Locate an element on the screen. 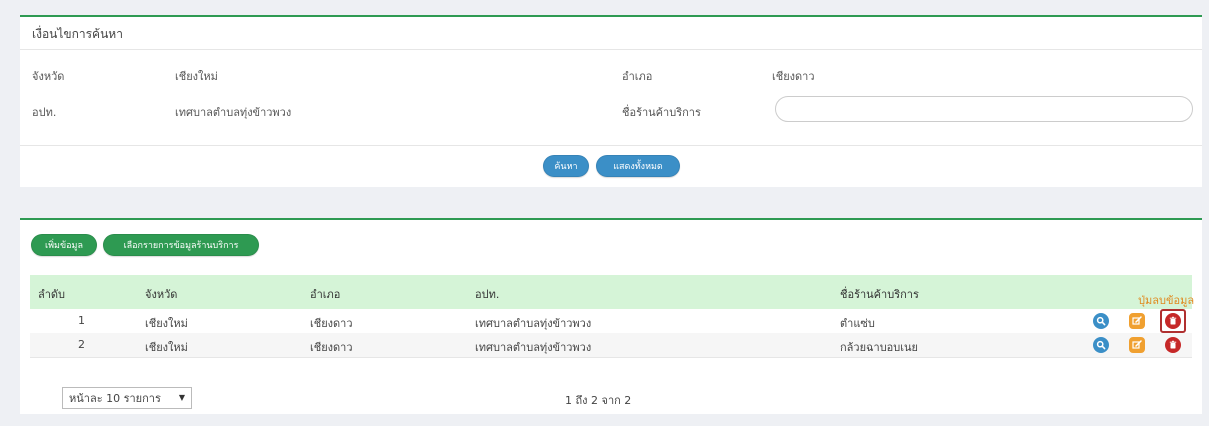 Image resolution: width=1209 pixels, height=426 pixels. pagination-info: 1 ถึง 2 จาก 2 is located at coordinates (598, 400).